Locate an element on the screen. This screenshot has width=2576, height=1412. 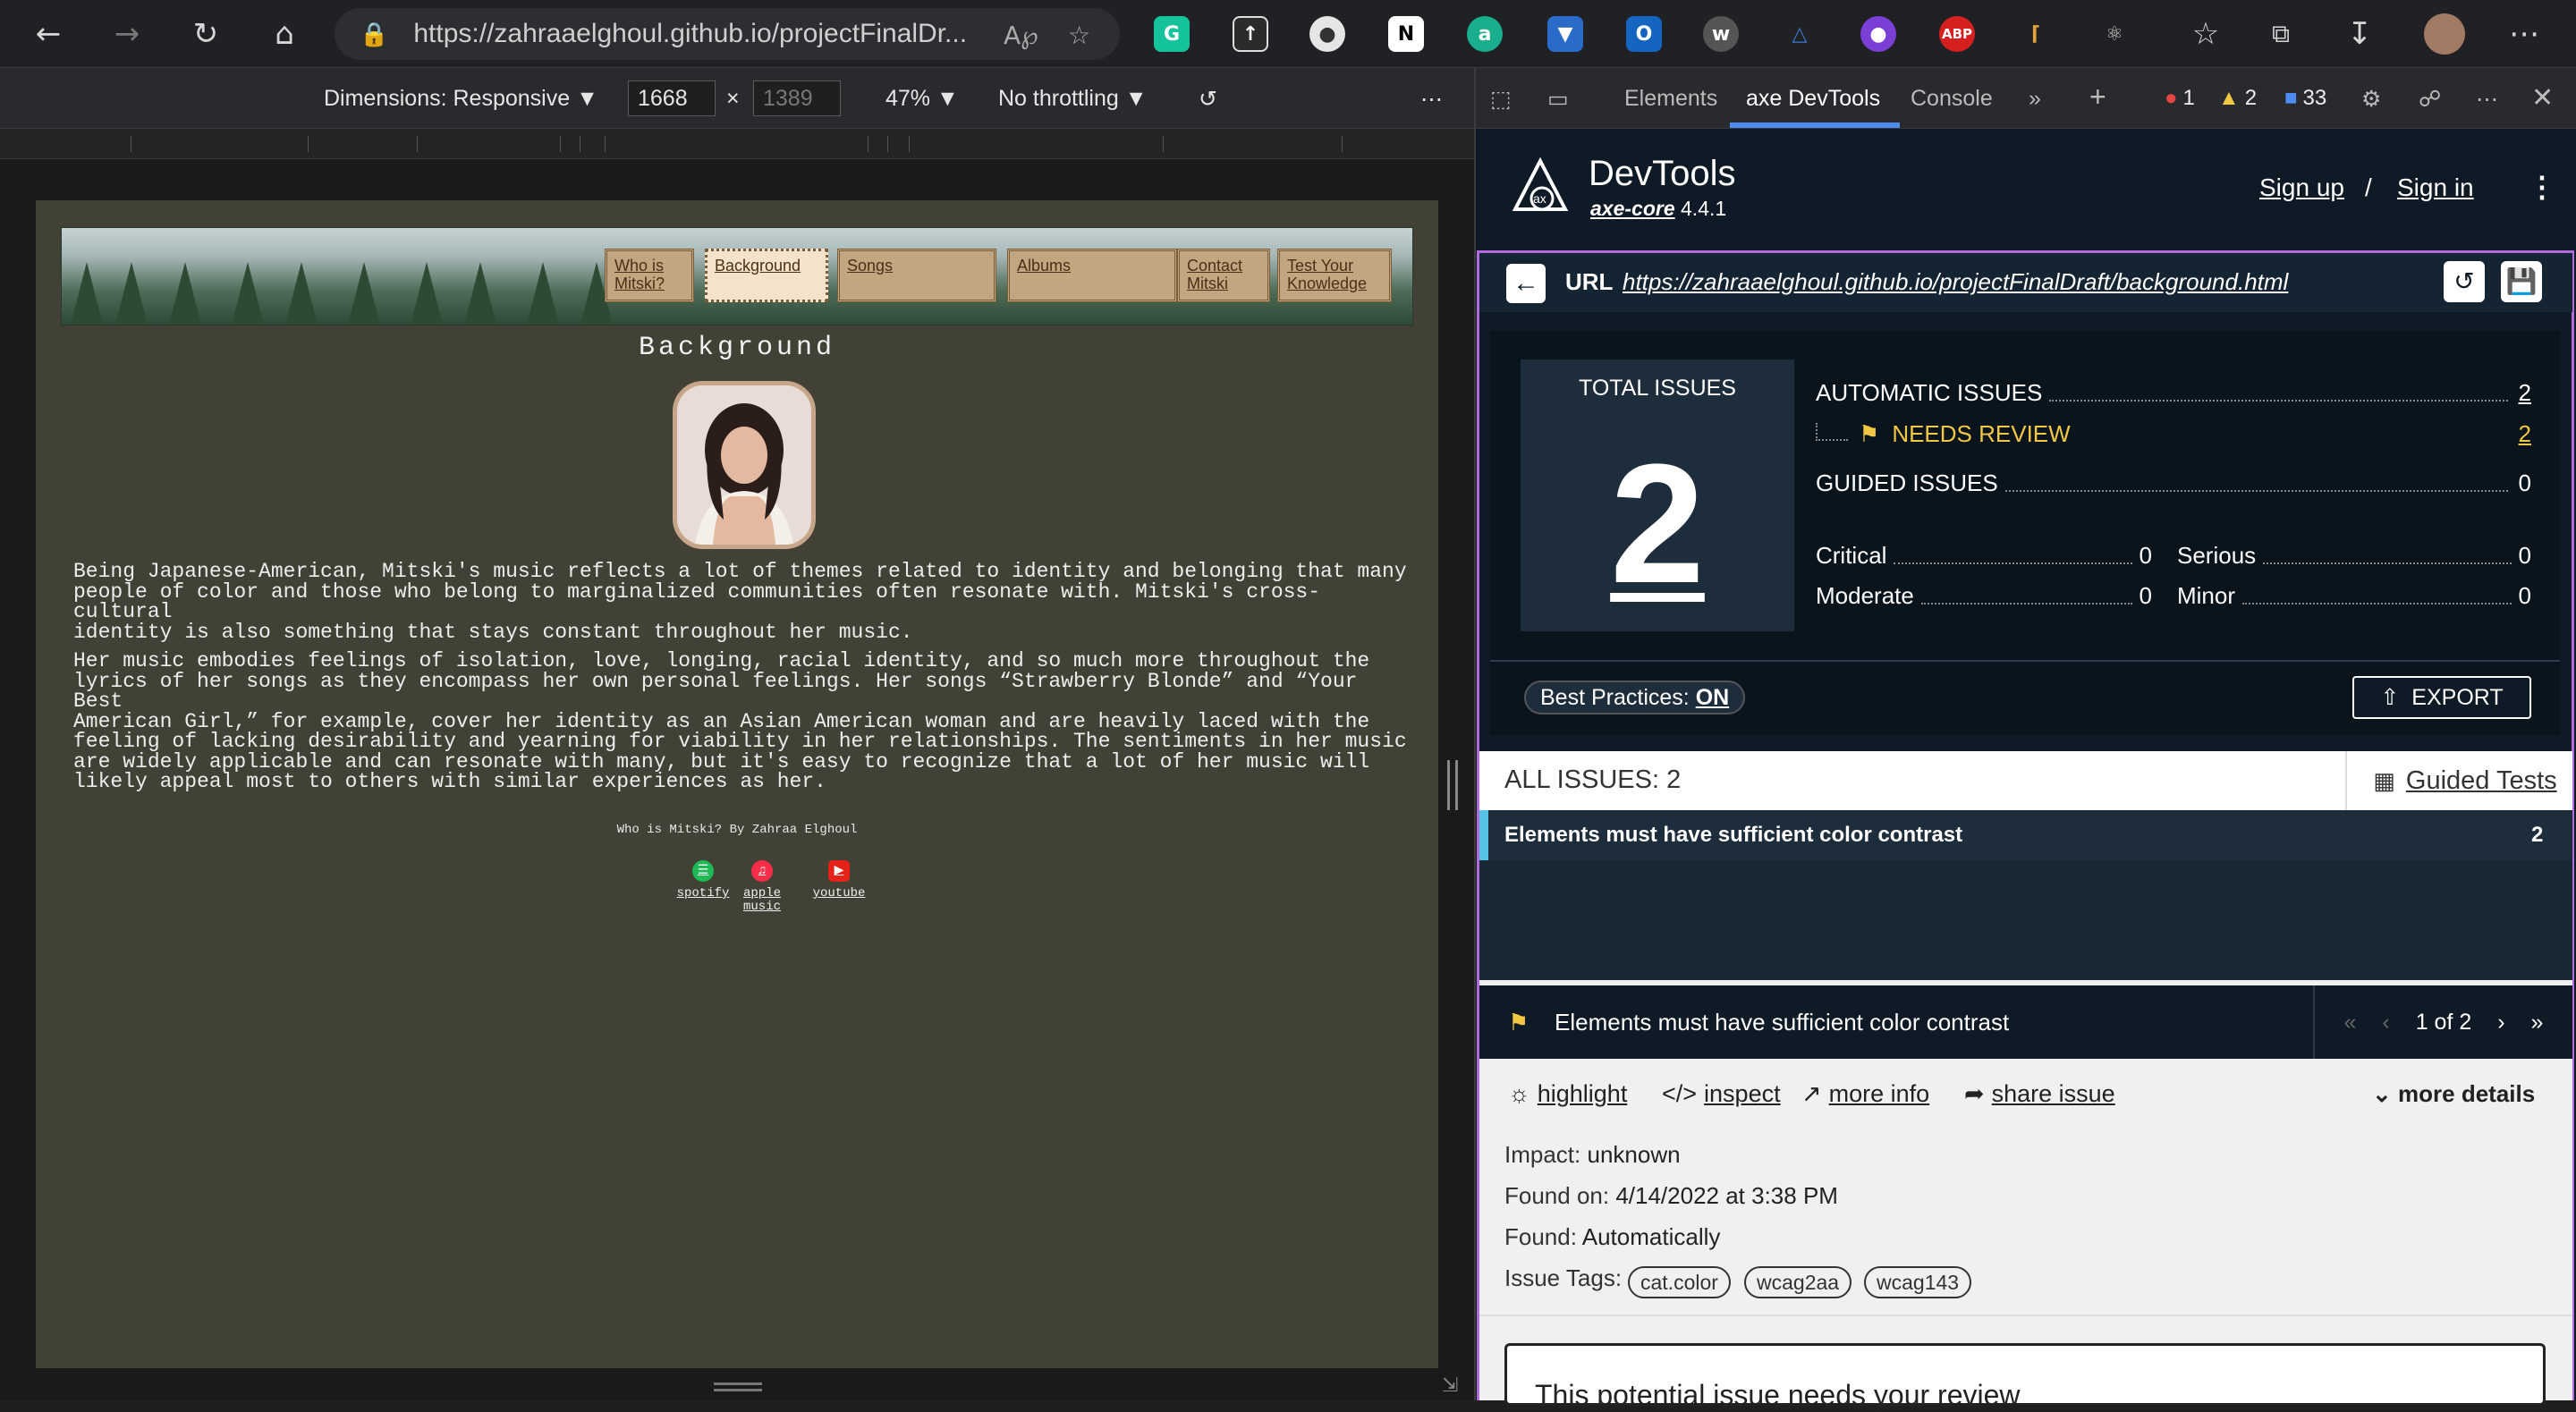
nav-albums: Albums is located at coordinates (1092, 275).